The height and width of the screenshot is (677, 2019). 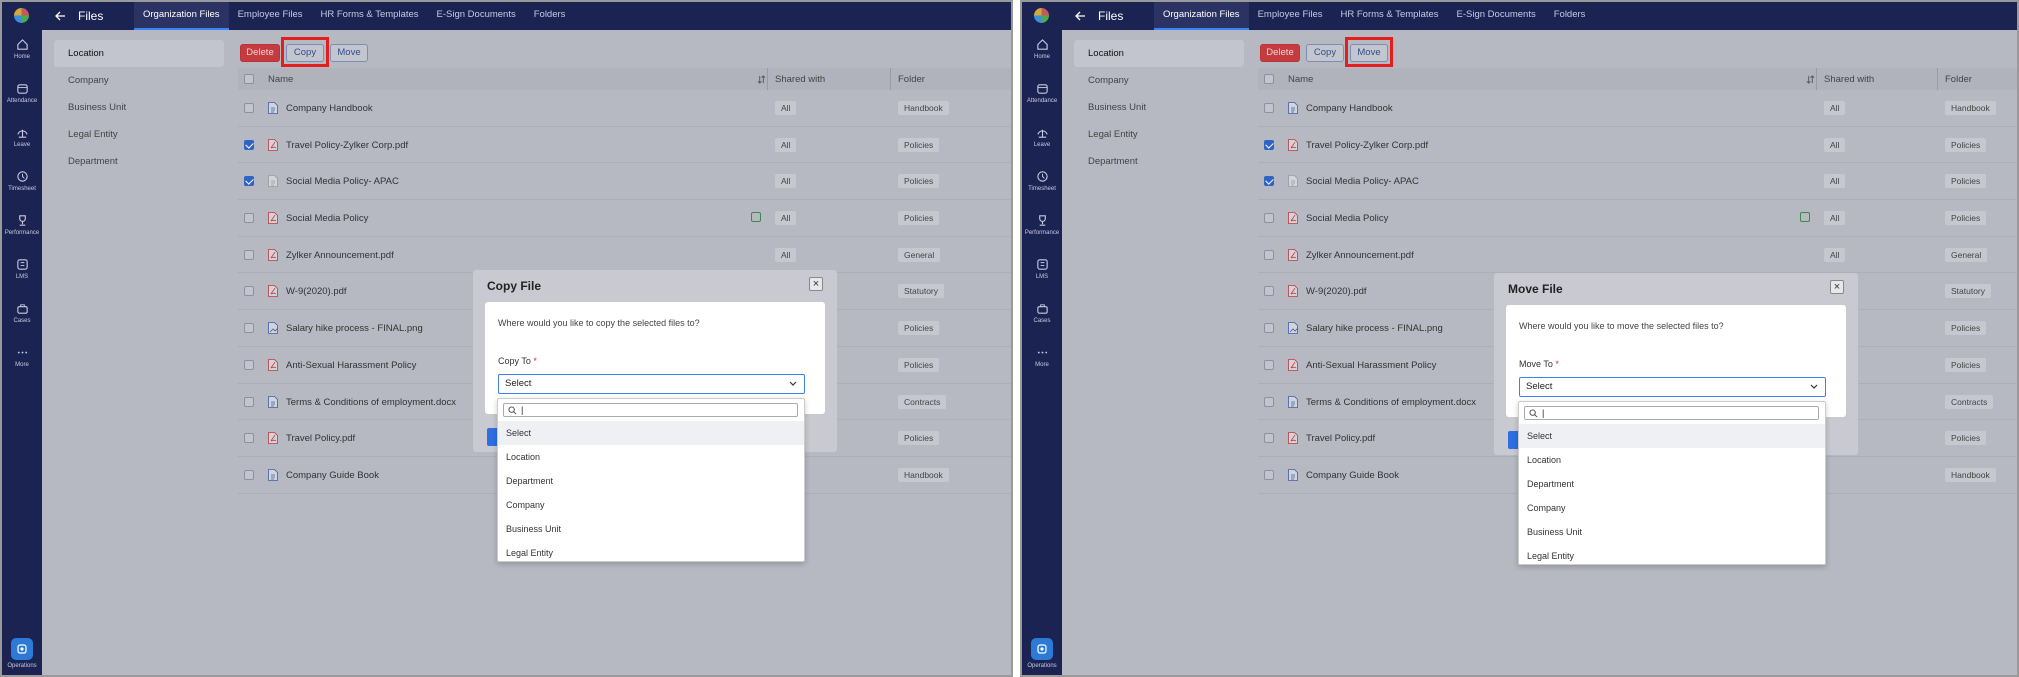 What do you see at coordinates (260, 53) in the screenshot?
I see `delete-button: Delete` at bounding box center [260, 53].